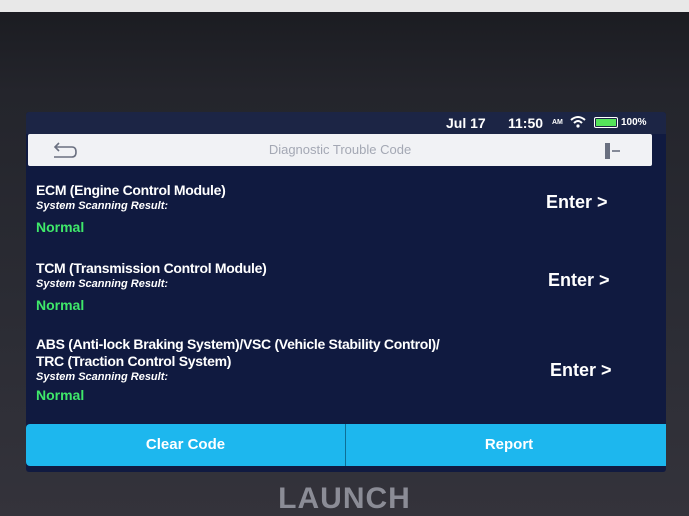 The image size is (689, 516). I want to click on brand-logo: LAUNCH, so click(344, 498).